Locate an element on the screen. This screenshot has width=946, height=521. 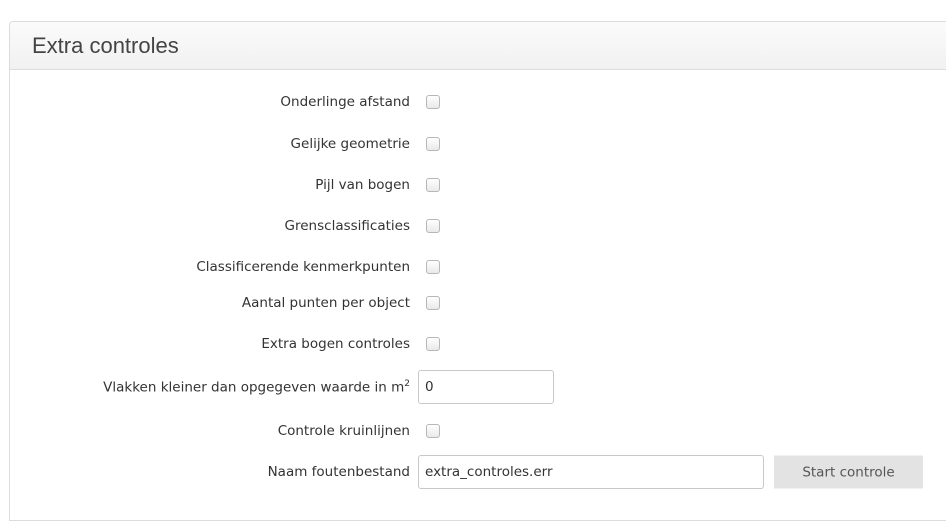
row-classificerende-kenmerkpunten: Classificerende kenmerkpunten is located at coordinates (473, 267).